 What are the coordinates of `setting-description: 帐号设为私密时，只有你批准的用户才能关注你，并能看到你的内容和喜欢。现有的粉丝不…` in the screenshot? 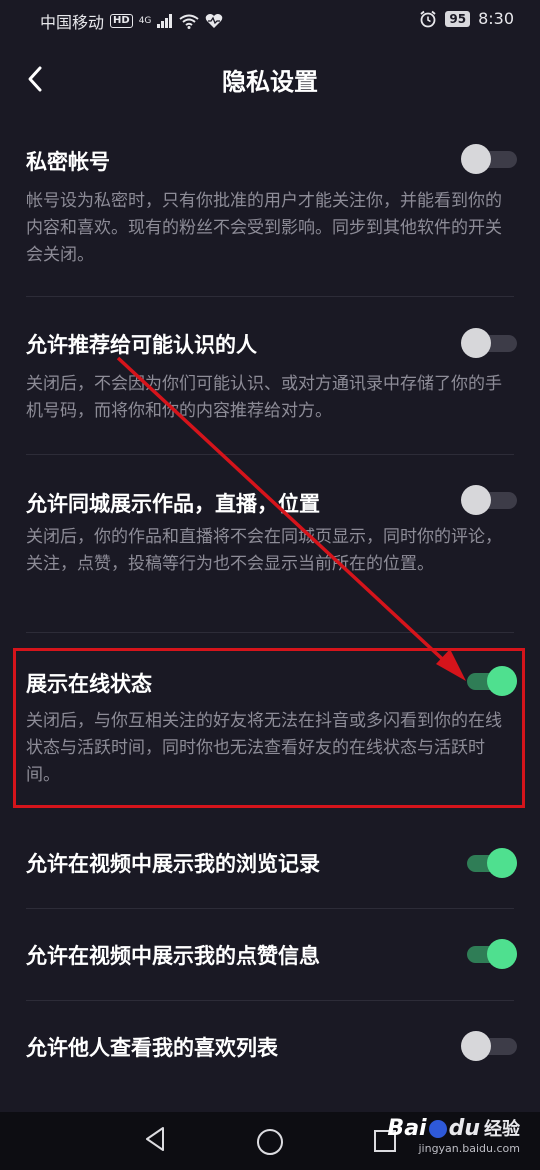 It's located at (264, 228).